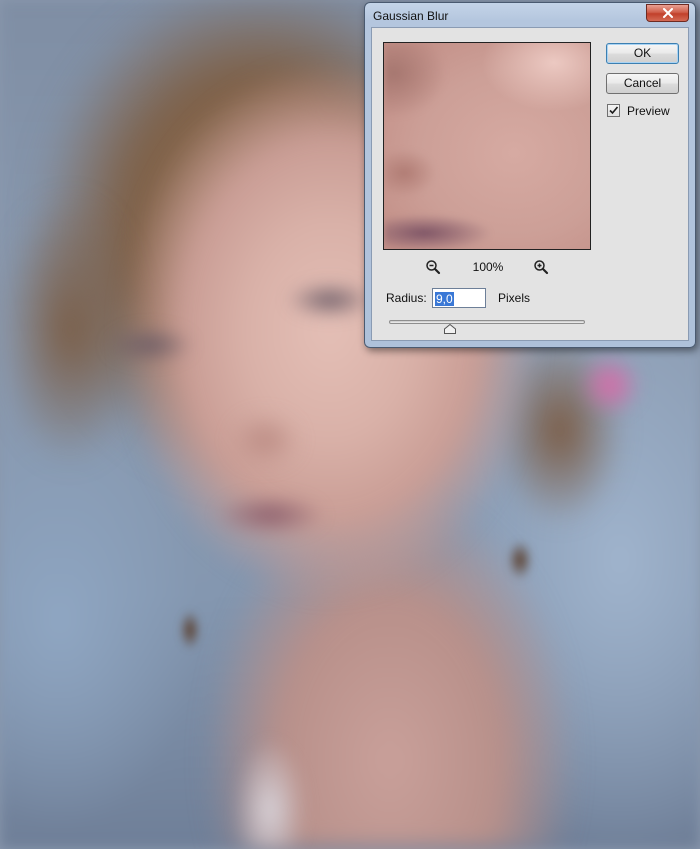  Describe the element at coordinates (496, 299) in the screenshot. I see `radius-row: Radius: 9,0 Pixels` at that location.